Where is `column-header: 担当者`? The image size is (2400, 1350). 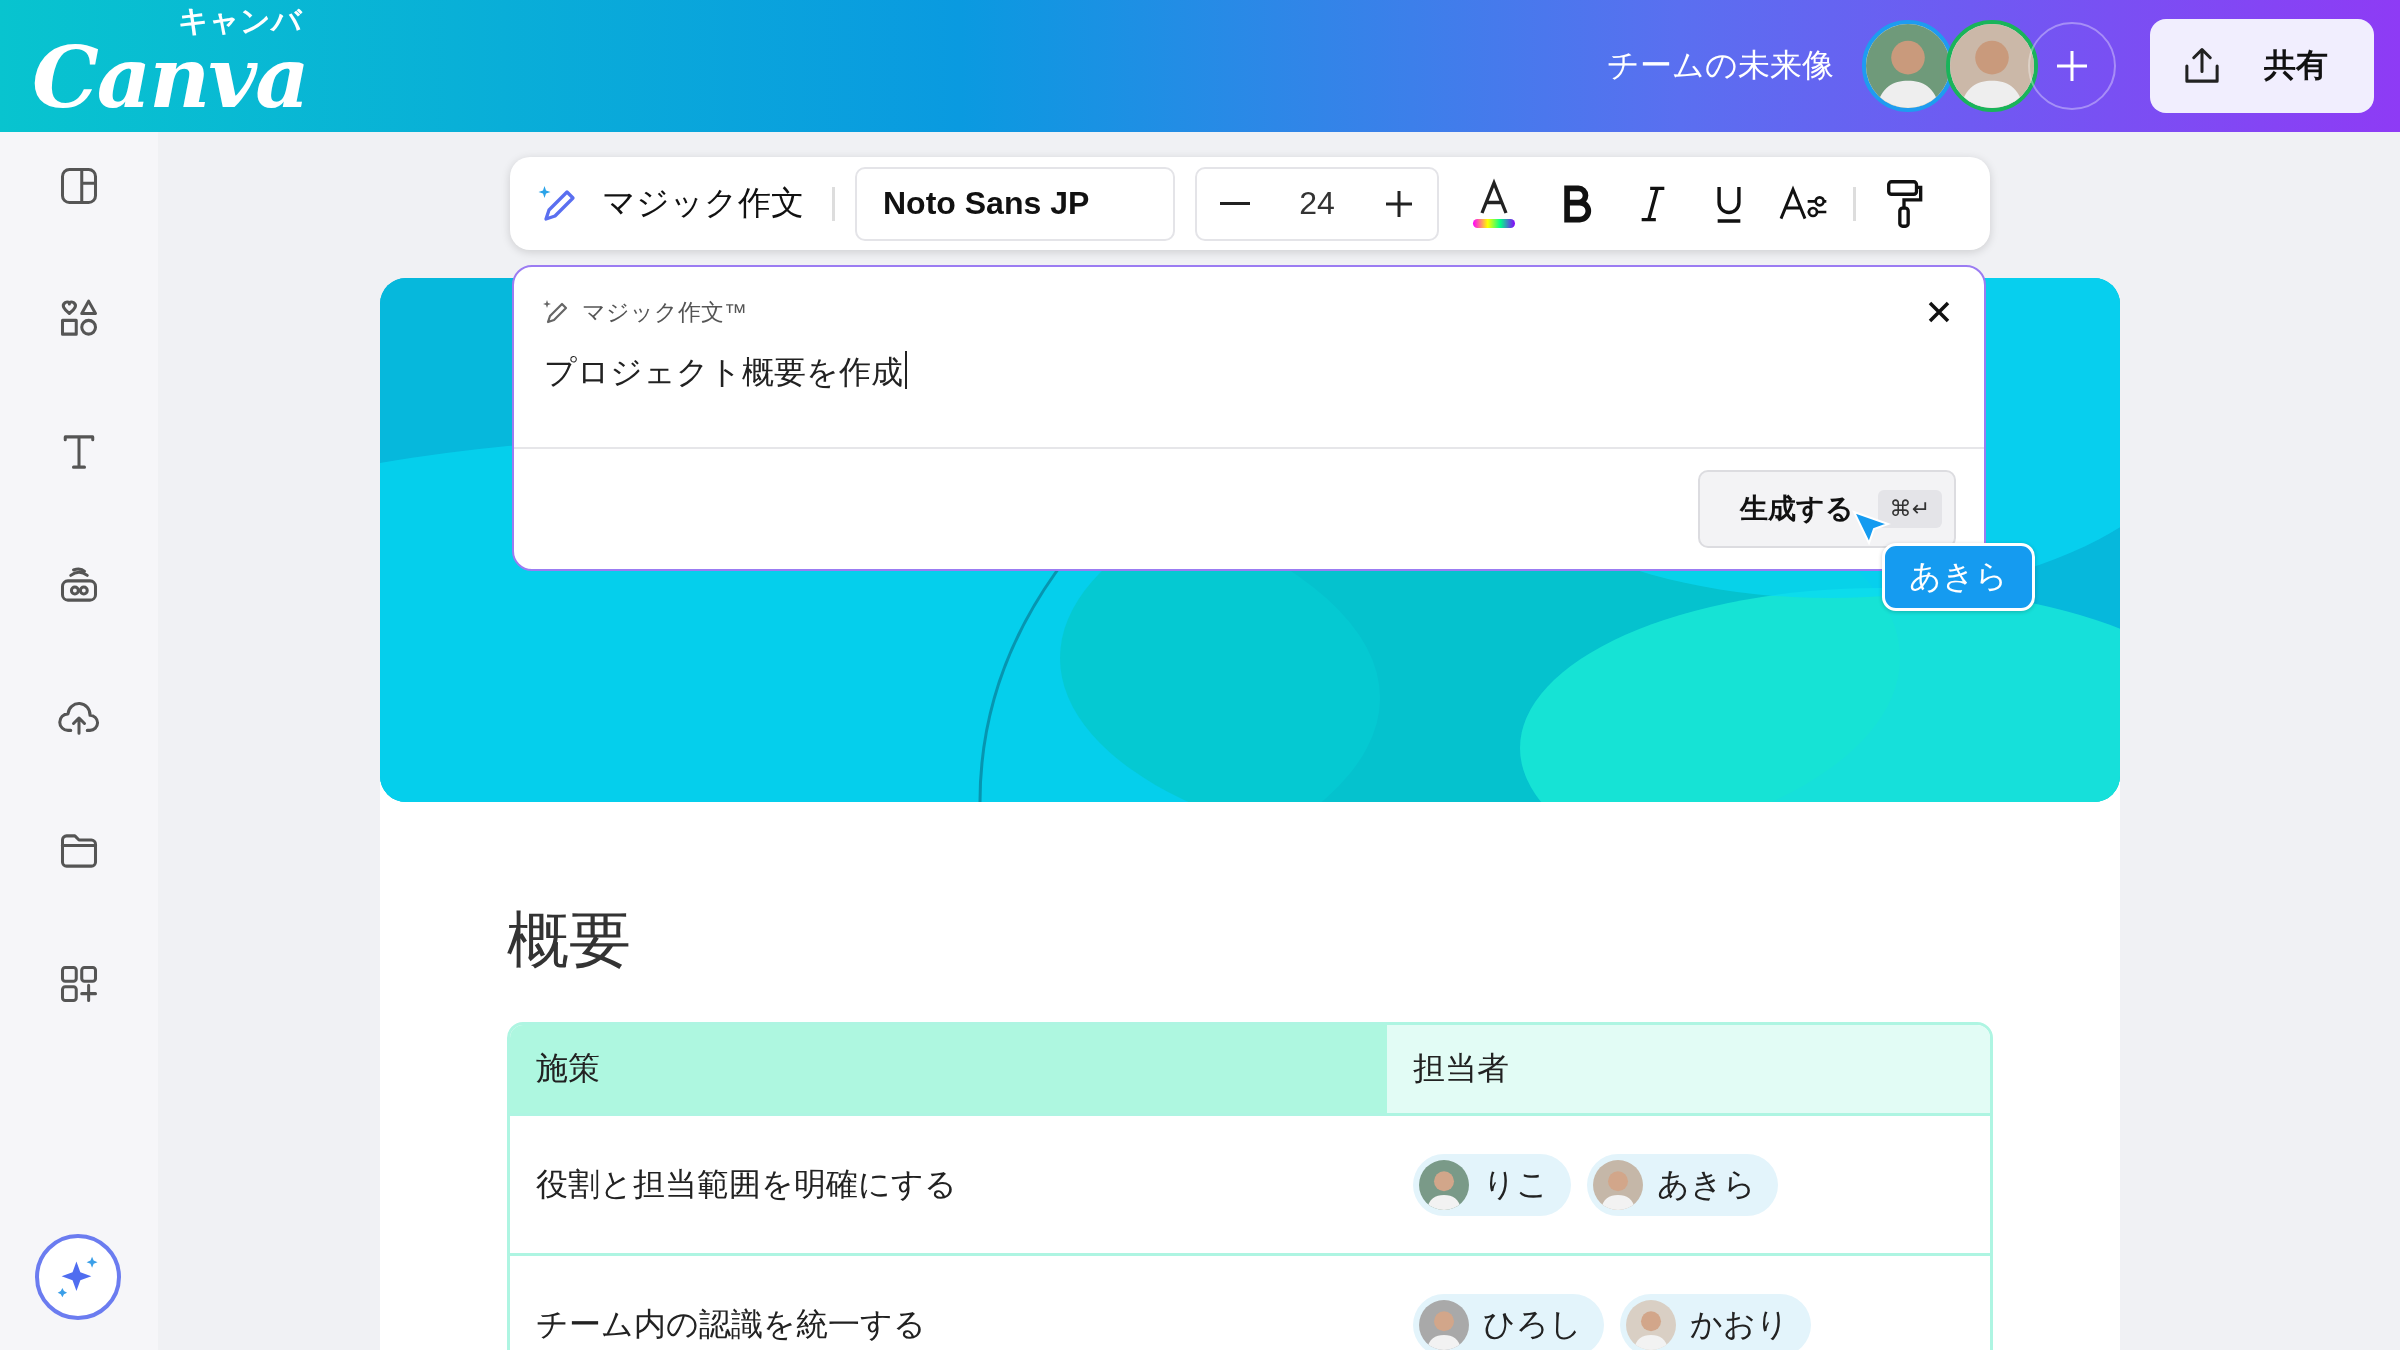 column-header: 担当者 is located at coordinates (1688, 1069).